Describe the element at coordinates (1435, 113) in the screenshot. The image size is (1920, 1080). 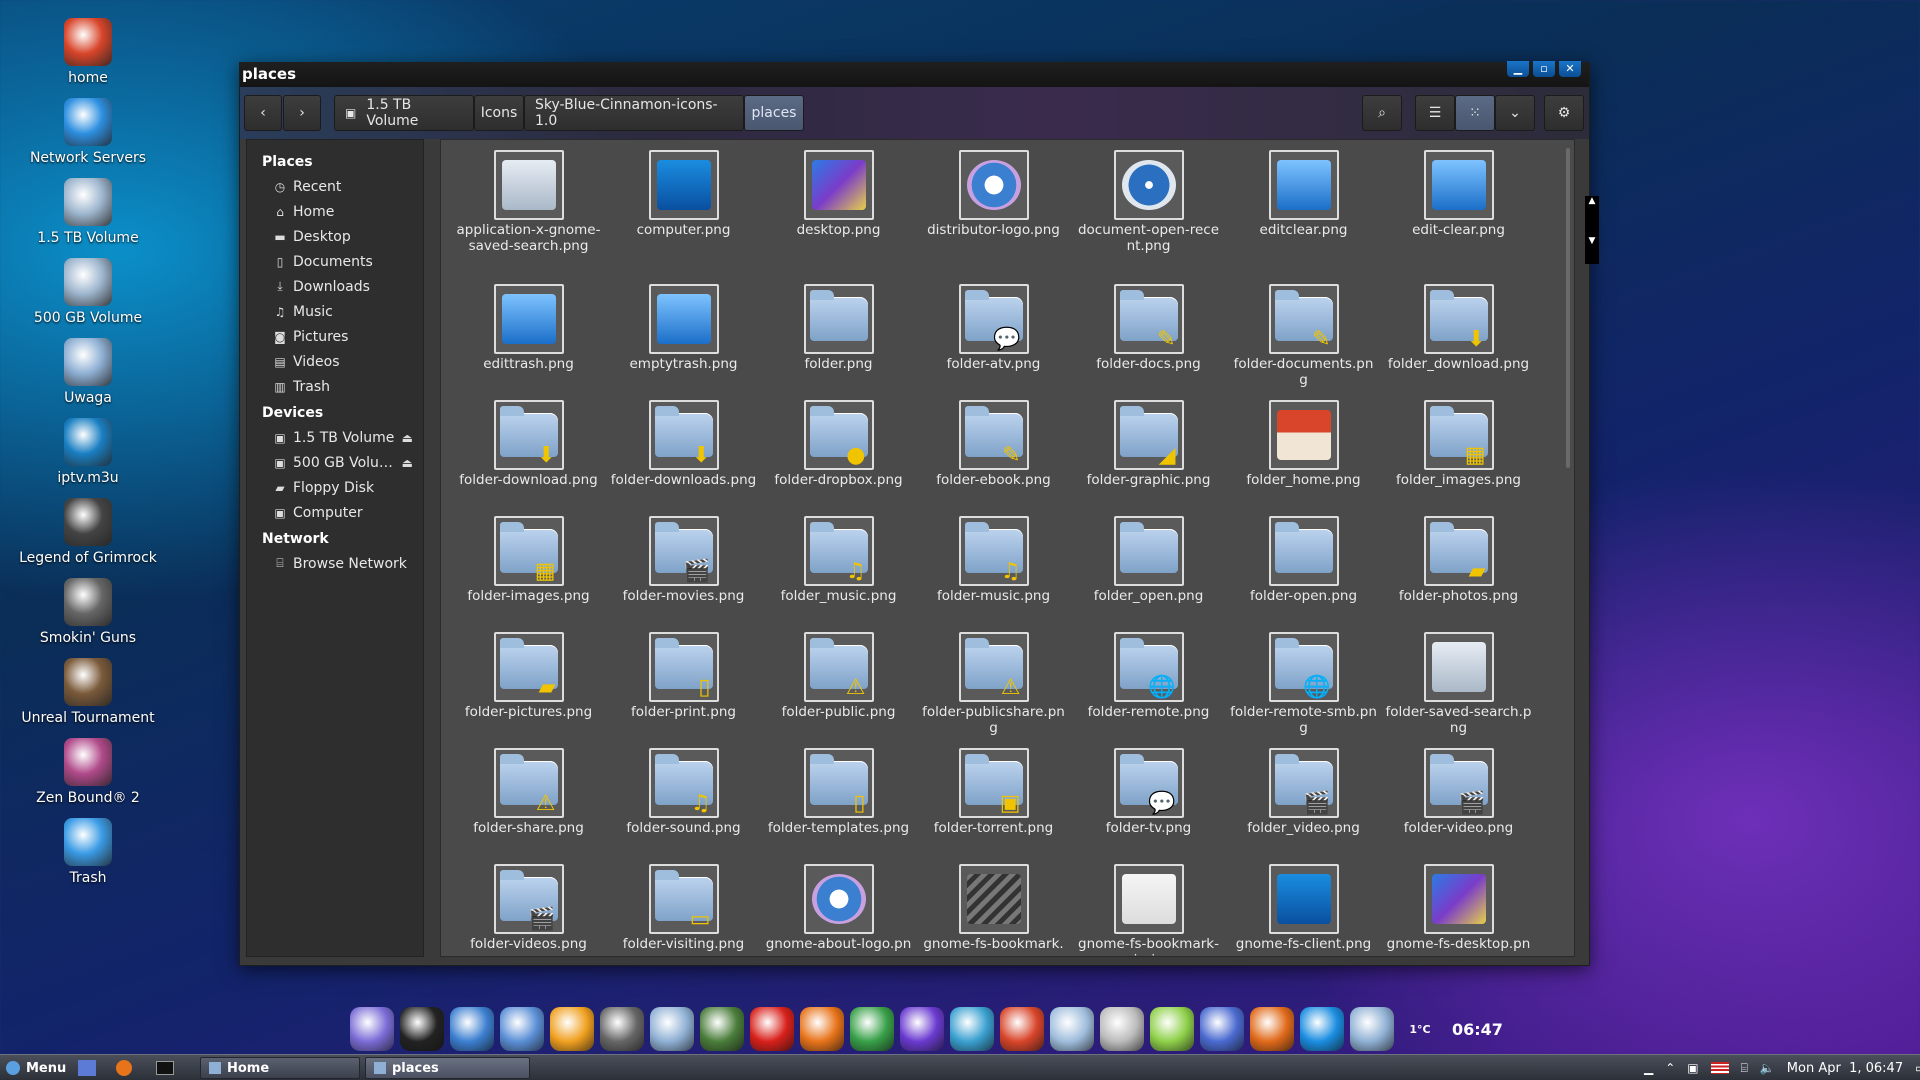
I see `list-view-button: ☰` at that location.